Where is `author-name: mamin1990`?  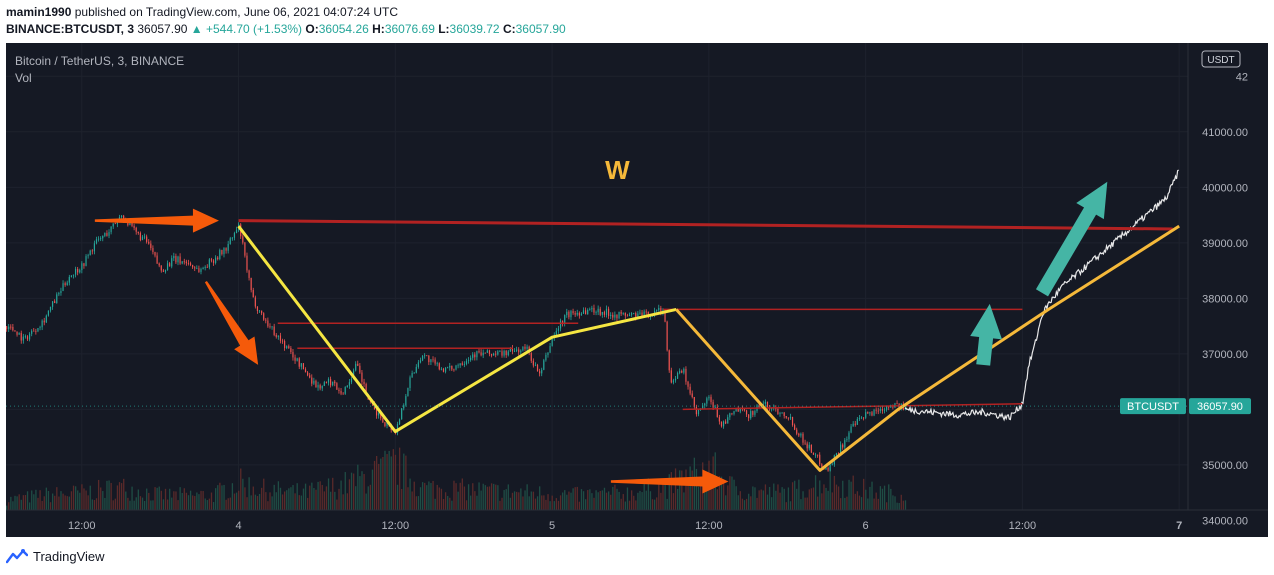 author-name: mamin1990 is located at coordinates (38, 12).